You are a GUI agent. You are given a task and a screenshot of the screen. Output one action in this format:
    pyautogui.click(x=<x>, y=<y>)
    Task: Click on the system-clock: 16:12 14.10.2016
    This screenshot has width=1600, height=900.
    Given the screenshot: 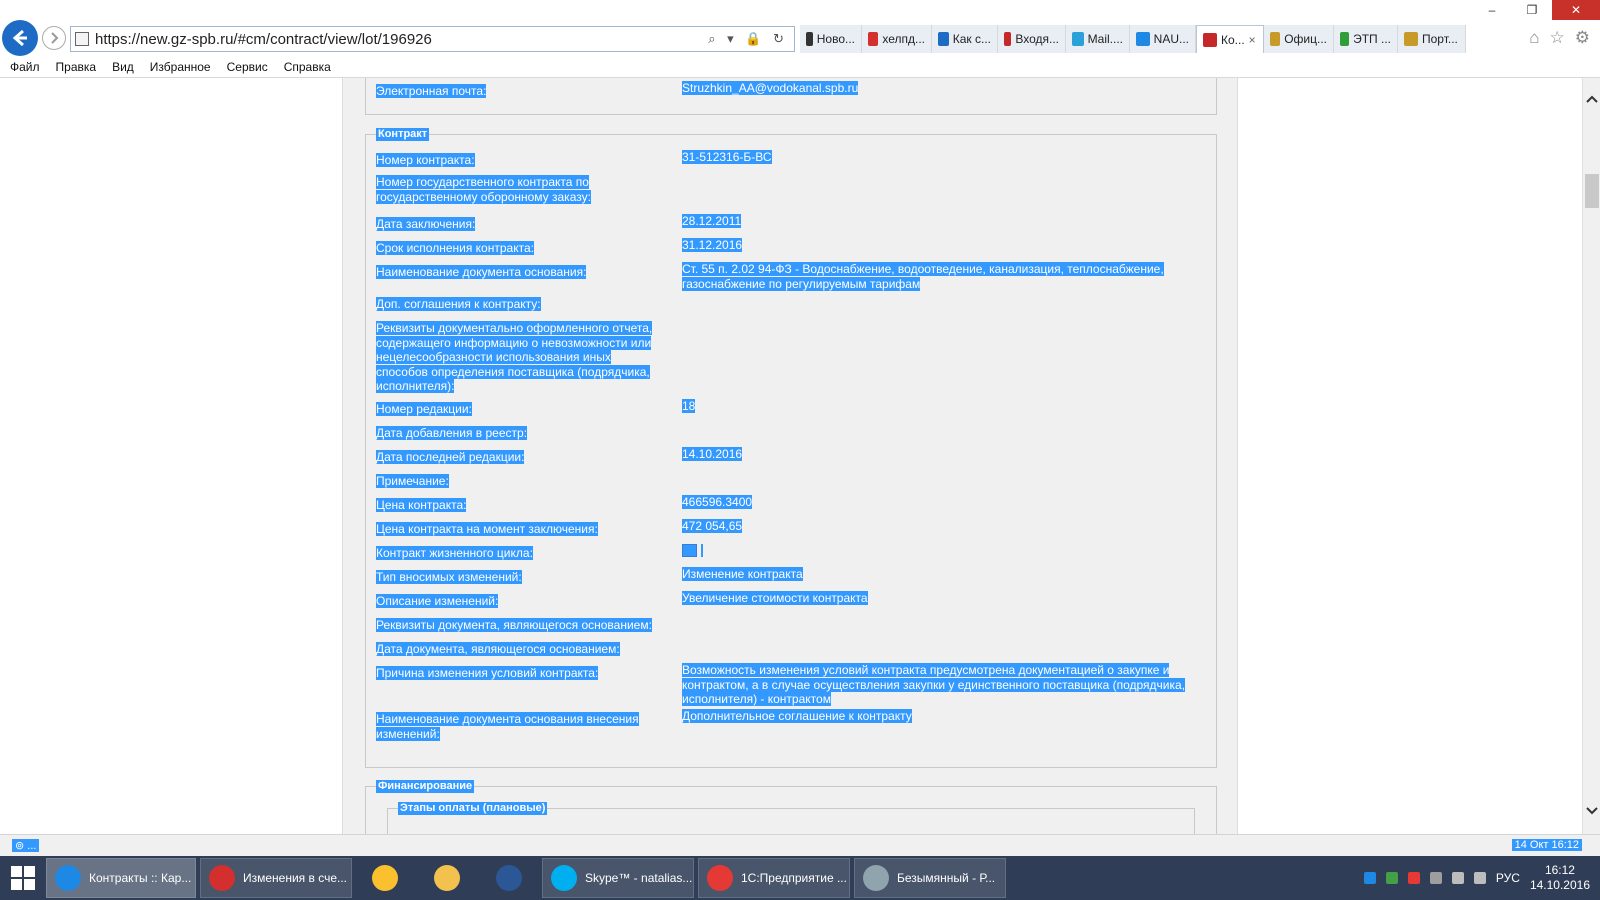 What is the action you would take?
    pyautogui.click(x=1560, y=878)
    